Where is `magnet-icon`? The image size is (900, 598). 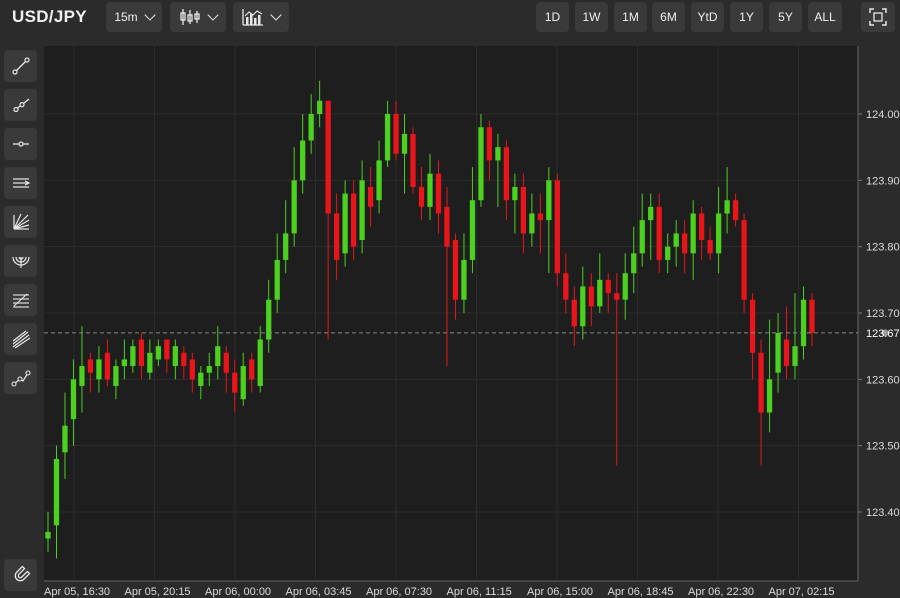
magnet-icon is located at coordinates (22, 573).